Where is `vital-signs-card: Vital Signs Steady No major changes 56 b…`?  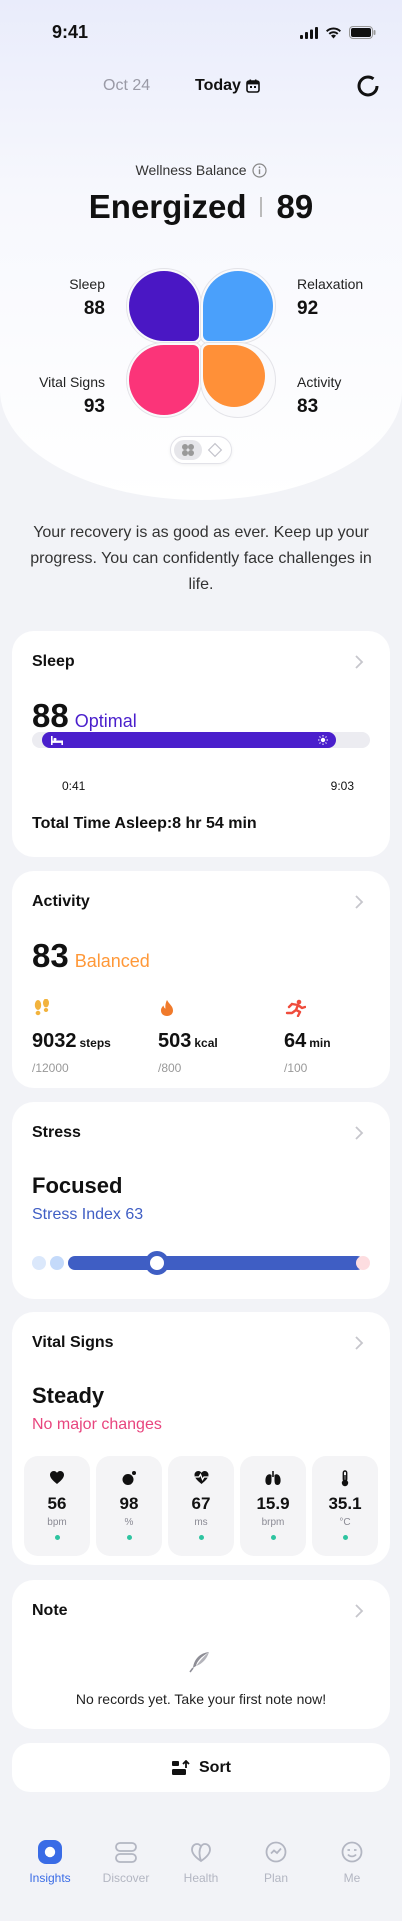 vital-signs-card: Vital Signs Steady No major changes 56 b… is located at coordinates (201, 1438).